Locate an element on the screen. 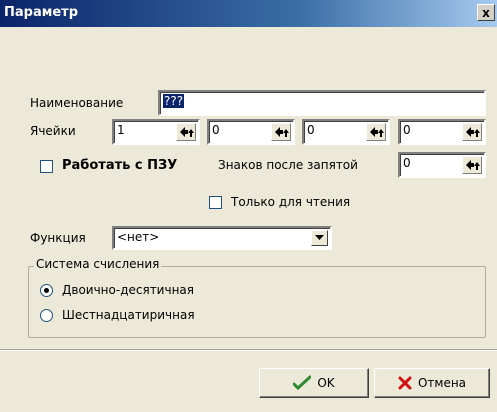 The height and width of the screenshot is (412, 497). rom-checkbox-label: Работать с ПЗУ is located at coordinates (120, 165).